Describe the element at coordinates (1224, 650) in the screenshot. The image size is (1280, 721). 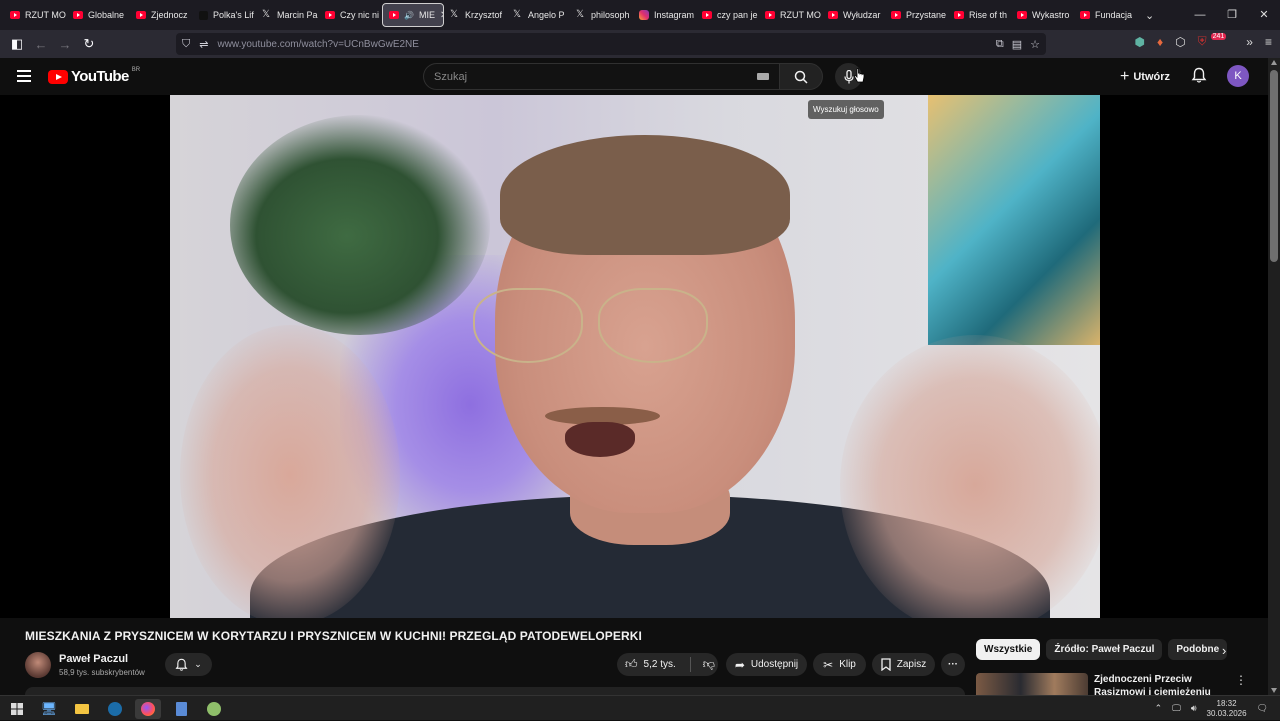
I see `chevron-right-icon: ›` at that location.